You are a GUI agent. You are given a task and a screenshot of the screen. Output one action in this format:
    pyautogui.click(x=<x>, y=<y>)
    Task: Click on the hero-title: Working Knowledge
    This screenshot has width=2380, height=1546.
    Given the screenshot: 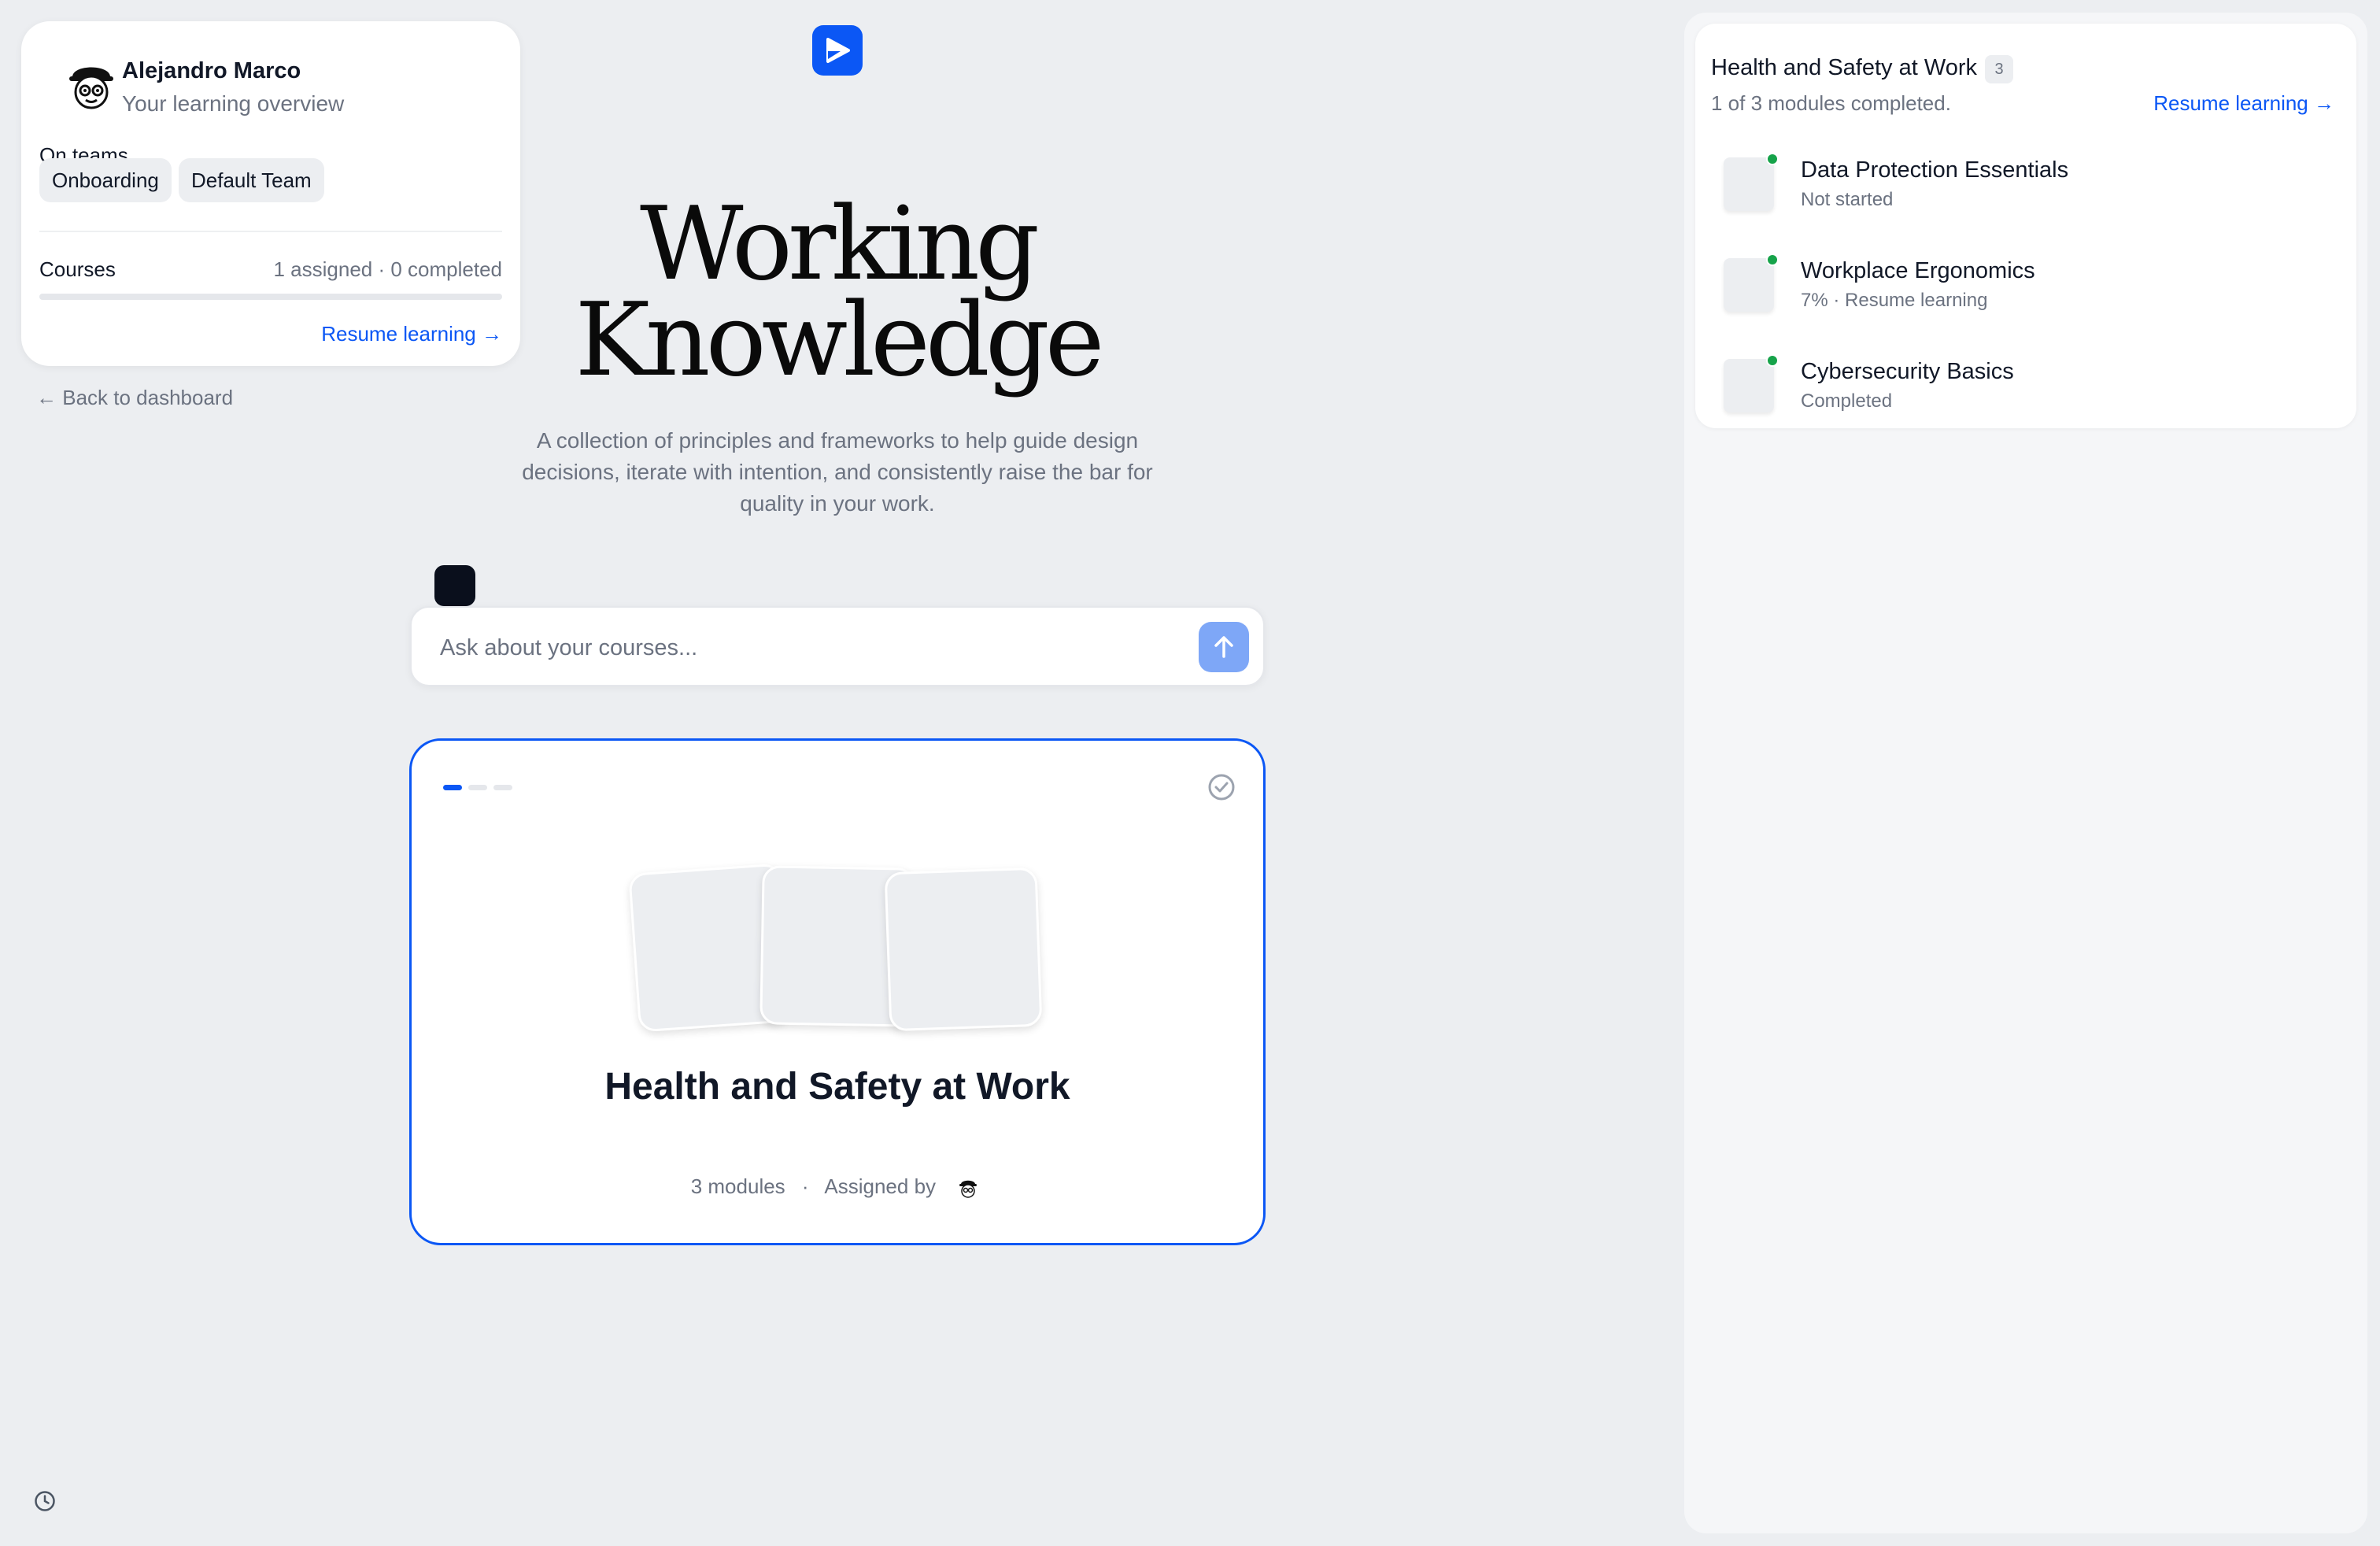 What is the action you would take?
    pyautogui.click(x=837, y=292)
    